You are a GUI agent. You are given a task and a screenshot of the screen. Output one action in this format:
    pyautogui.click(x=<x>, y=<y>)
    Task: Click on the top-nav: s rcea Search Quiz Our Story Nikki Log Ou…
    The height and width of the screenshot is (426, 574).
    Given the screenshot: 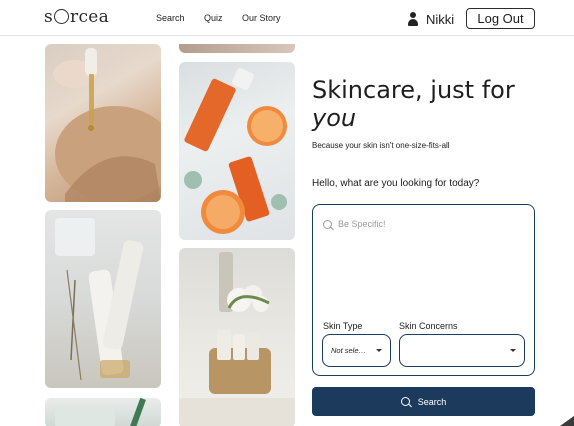 What is the action you would take?
    pyautogui.click(x=287, y=18)
    